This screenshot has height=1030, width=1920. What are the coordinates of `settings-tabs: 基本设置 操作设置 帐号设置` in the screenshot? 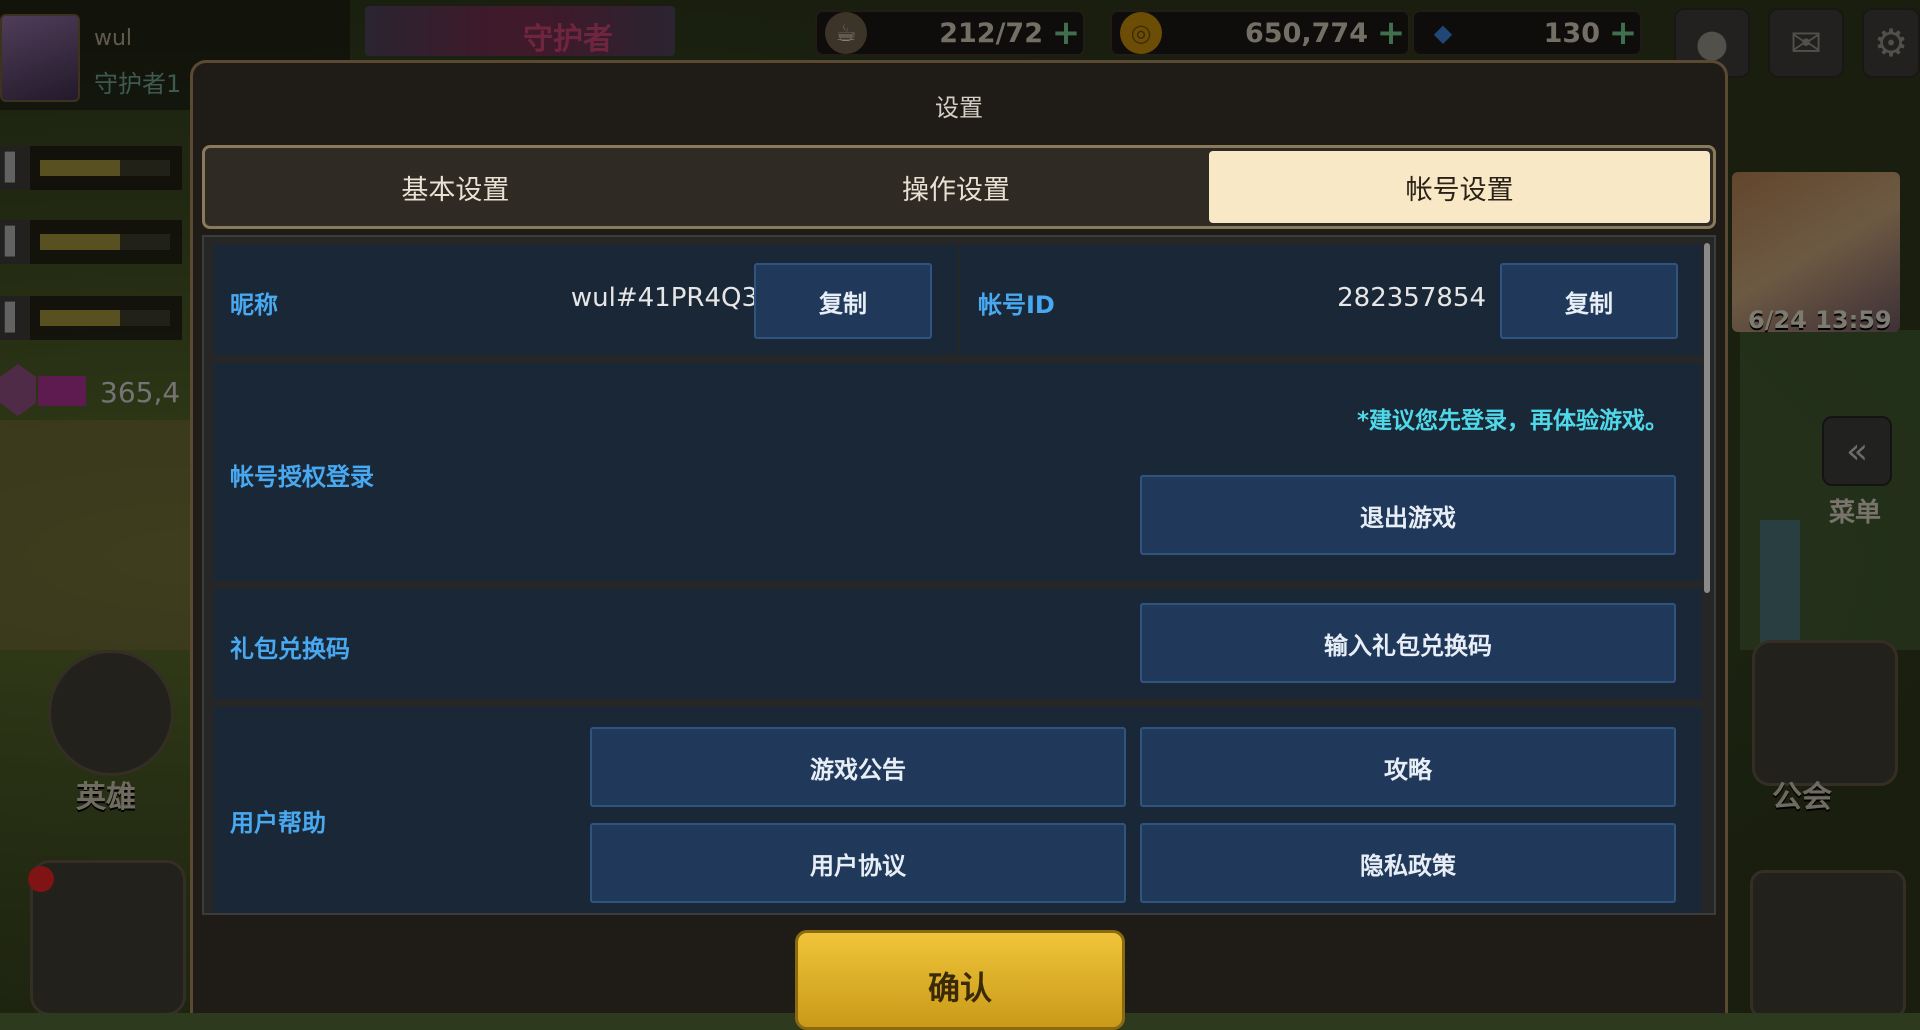 It's located at (959, 187).